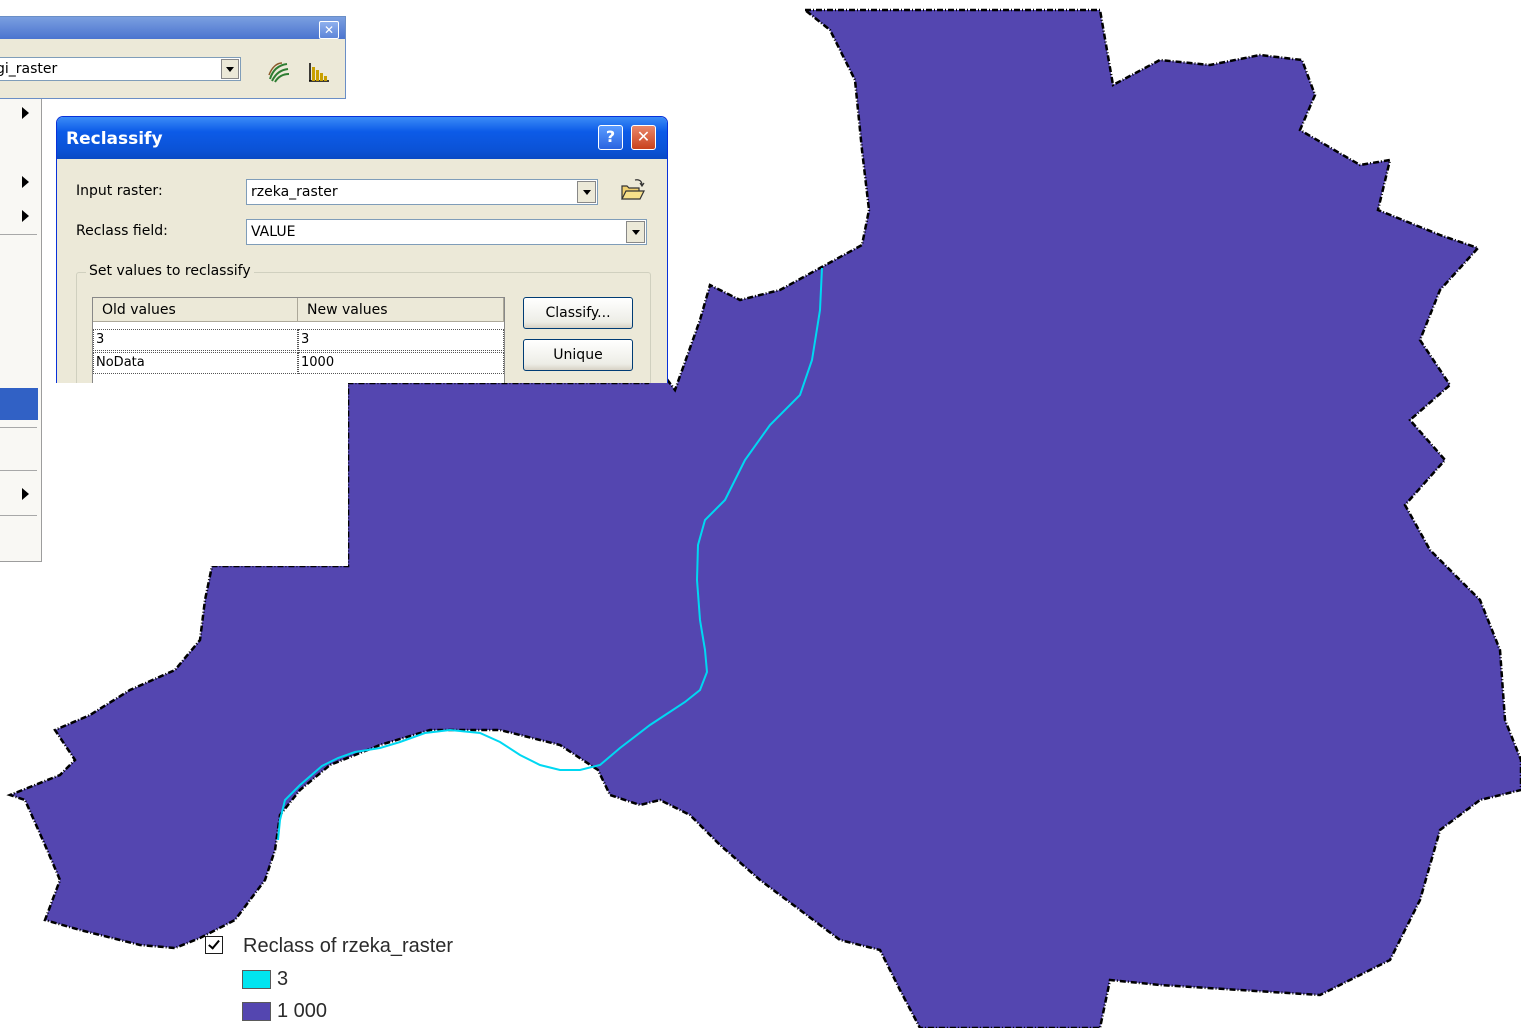 Image resolution: width=1521 pixels, height=1028 pixels. Describe the element at coordinates (401, 310) in the screenshot. I see `column-header-new-values: New values` at that location.